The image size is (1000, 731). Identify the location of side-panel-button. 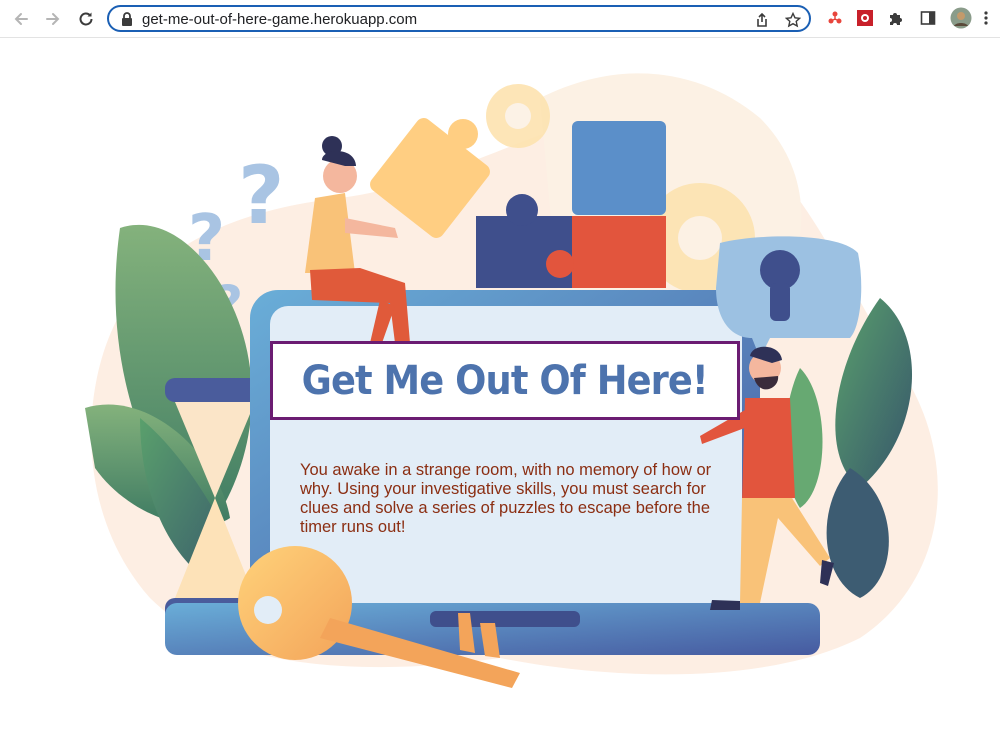
(928, 18).